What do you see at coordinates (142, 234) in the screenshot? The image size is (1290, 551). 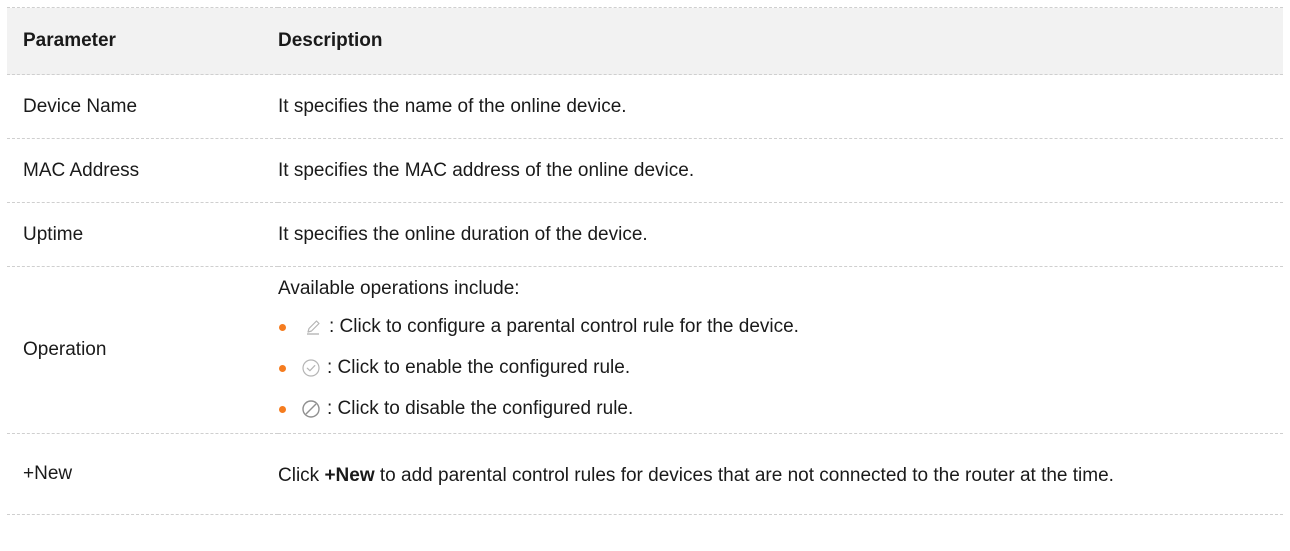 I see `parameter-cell: Uptime` at bounding box center [142, 234].